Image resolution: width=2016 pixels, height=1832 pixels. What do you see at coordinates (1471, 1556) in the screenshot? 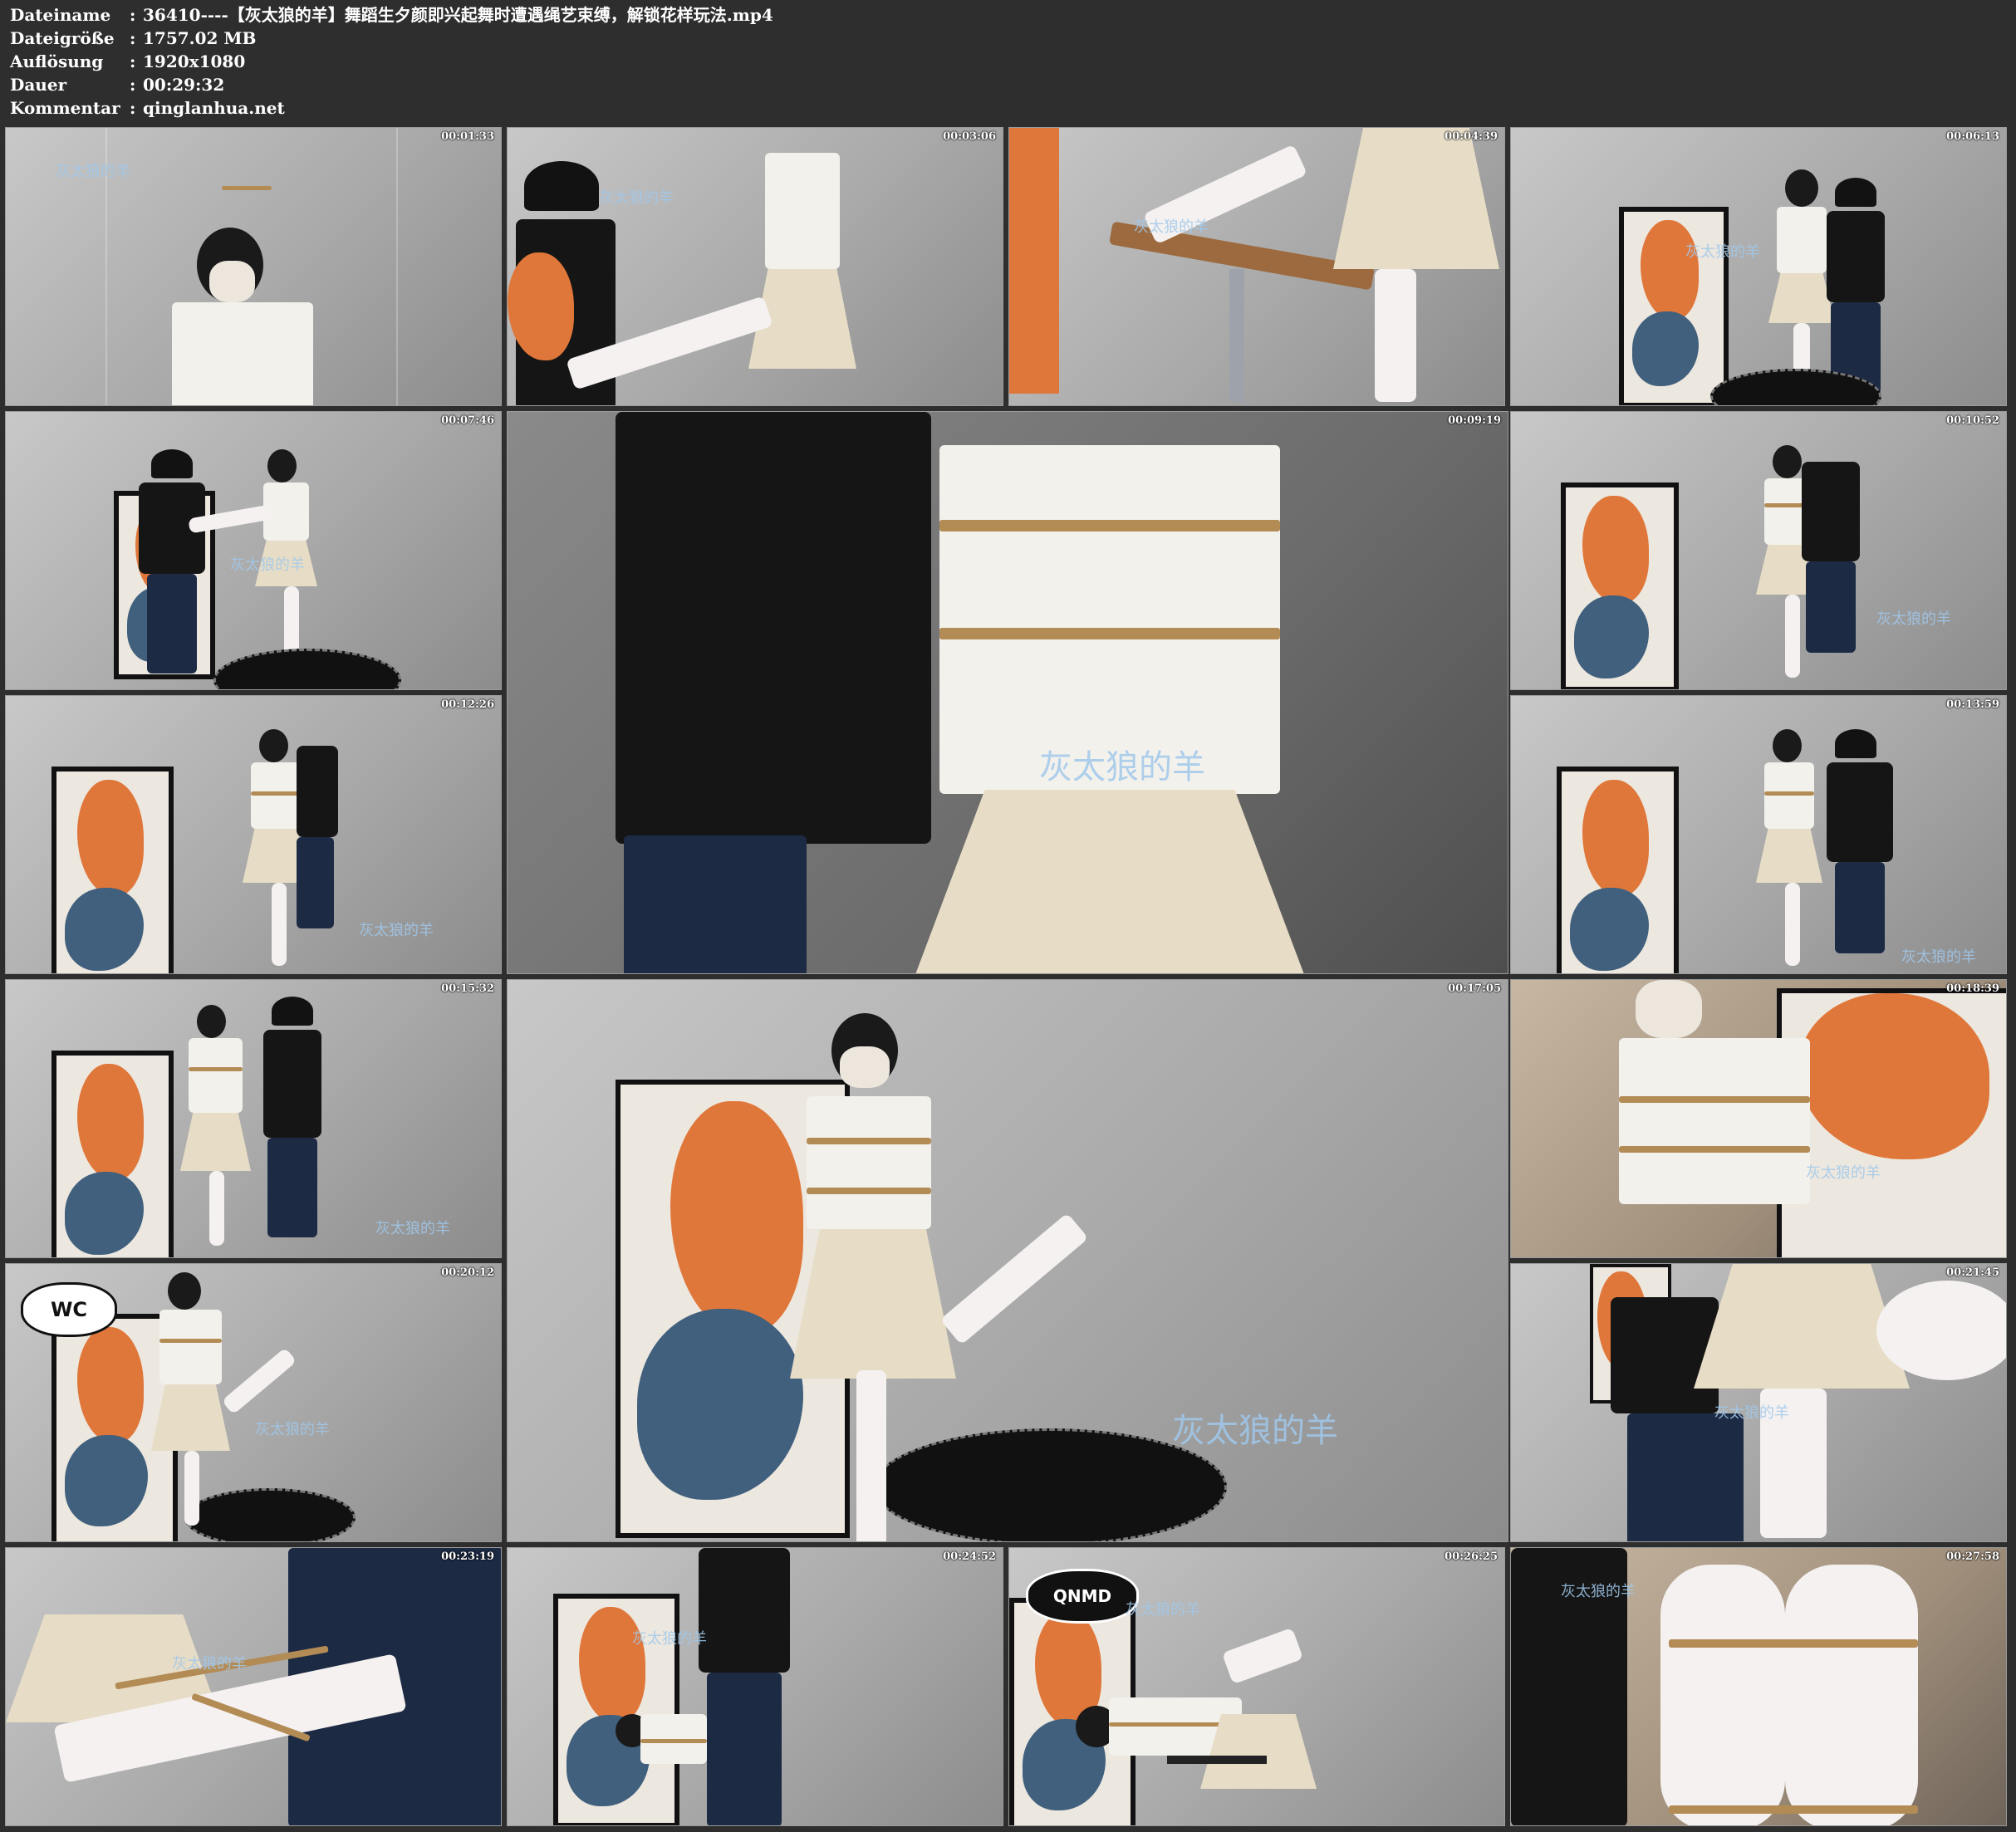
I see `timestamp: 00:26:25` at bounding box center [1471, 1556].